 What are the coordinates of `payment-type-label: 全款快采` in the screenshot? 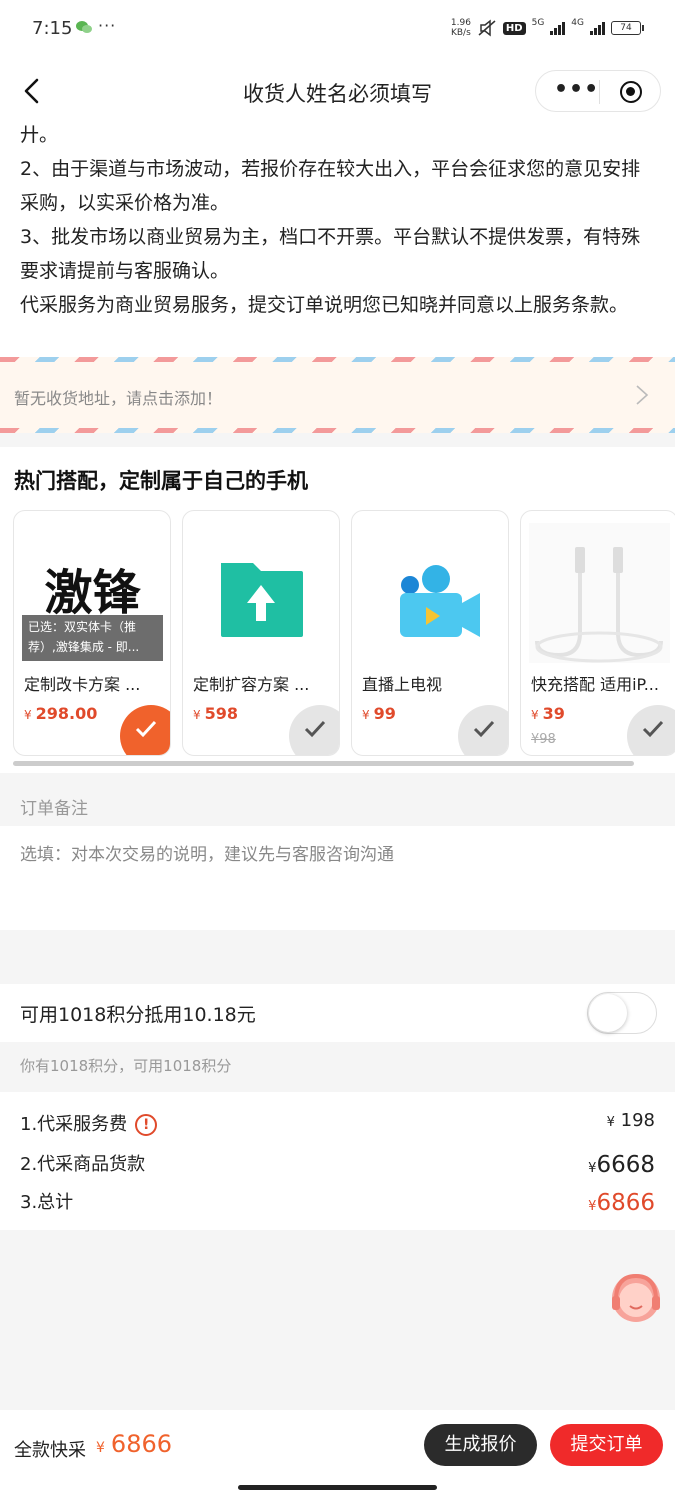 It's located at (50, 1450).